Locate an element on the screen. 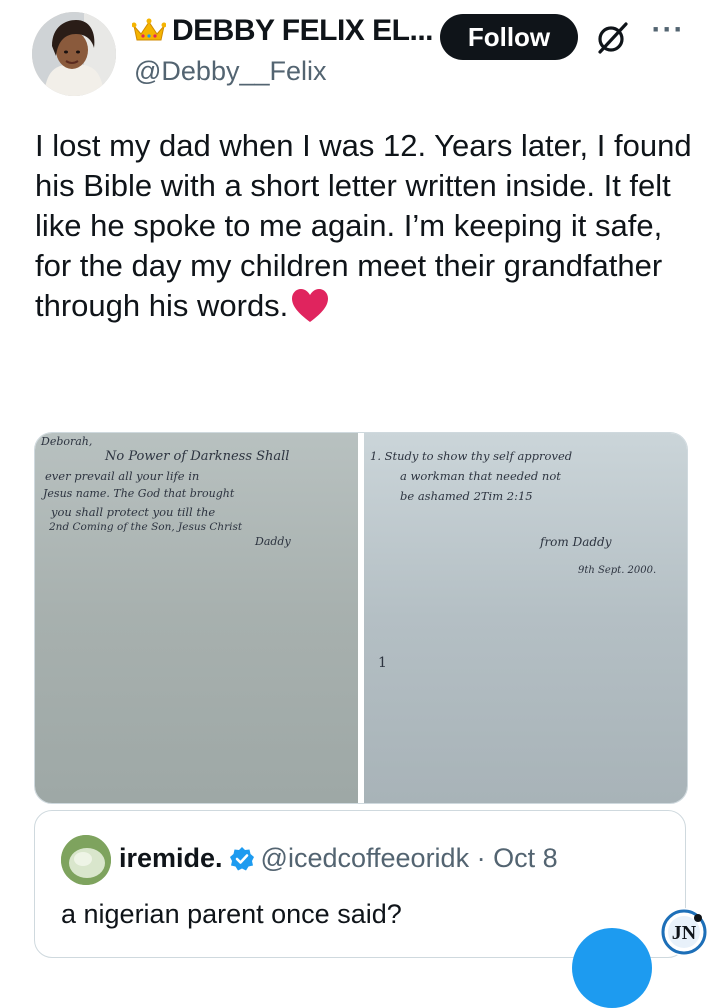 This screenshot has height=1008, width=720. author-handle: @Debby__Felix is located at coordinates (230, 71).